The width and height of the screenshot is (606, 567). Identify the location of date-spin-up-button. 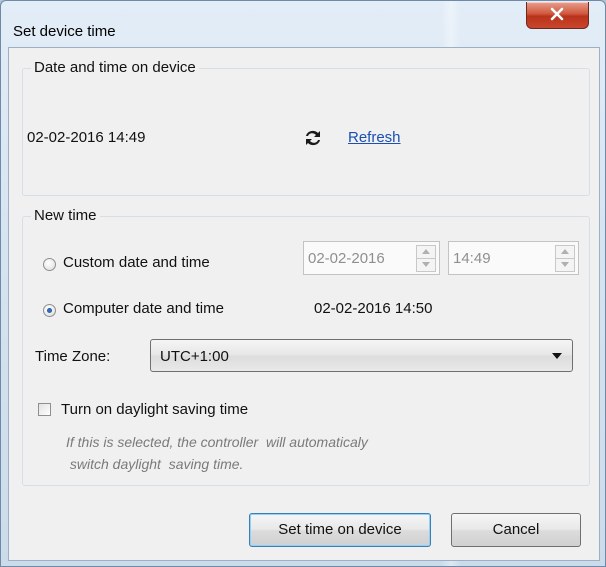
(426, 252).